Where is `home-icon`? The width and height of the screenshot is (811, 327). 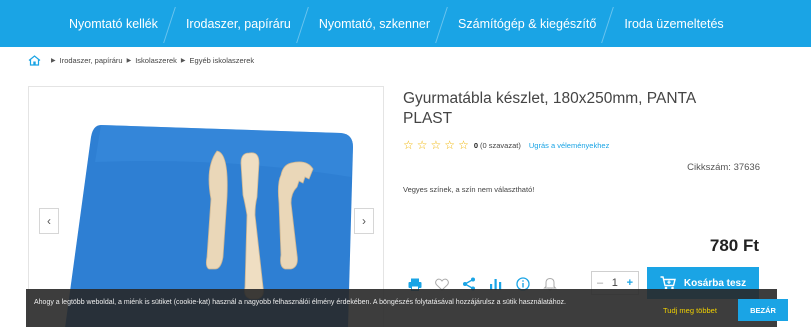
home-icon is located at coordinates (34, 60).